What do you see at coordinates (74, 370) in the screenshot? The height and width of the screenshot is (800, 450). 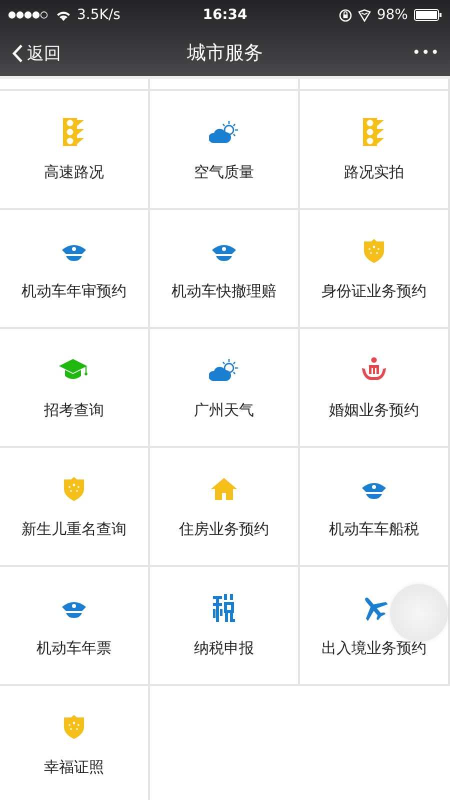 I see `graduation-cap-icon` at bounding box center [74, 370].